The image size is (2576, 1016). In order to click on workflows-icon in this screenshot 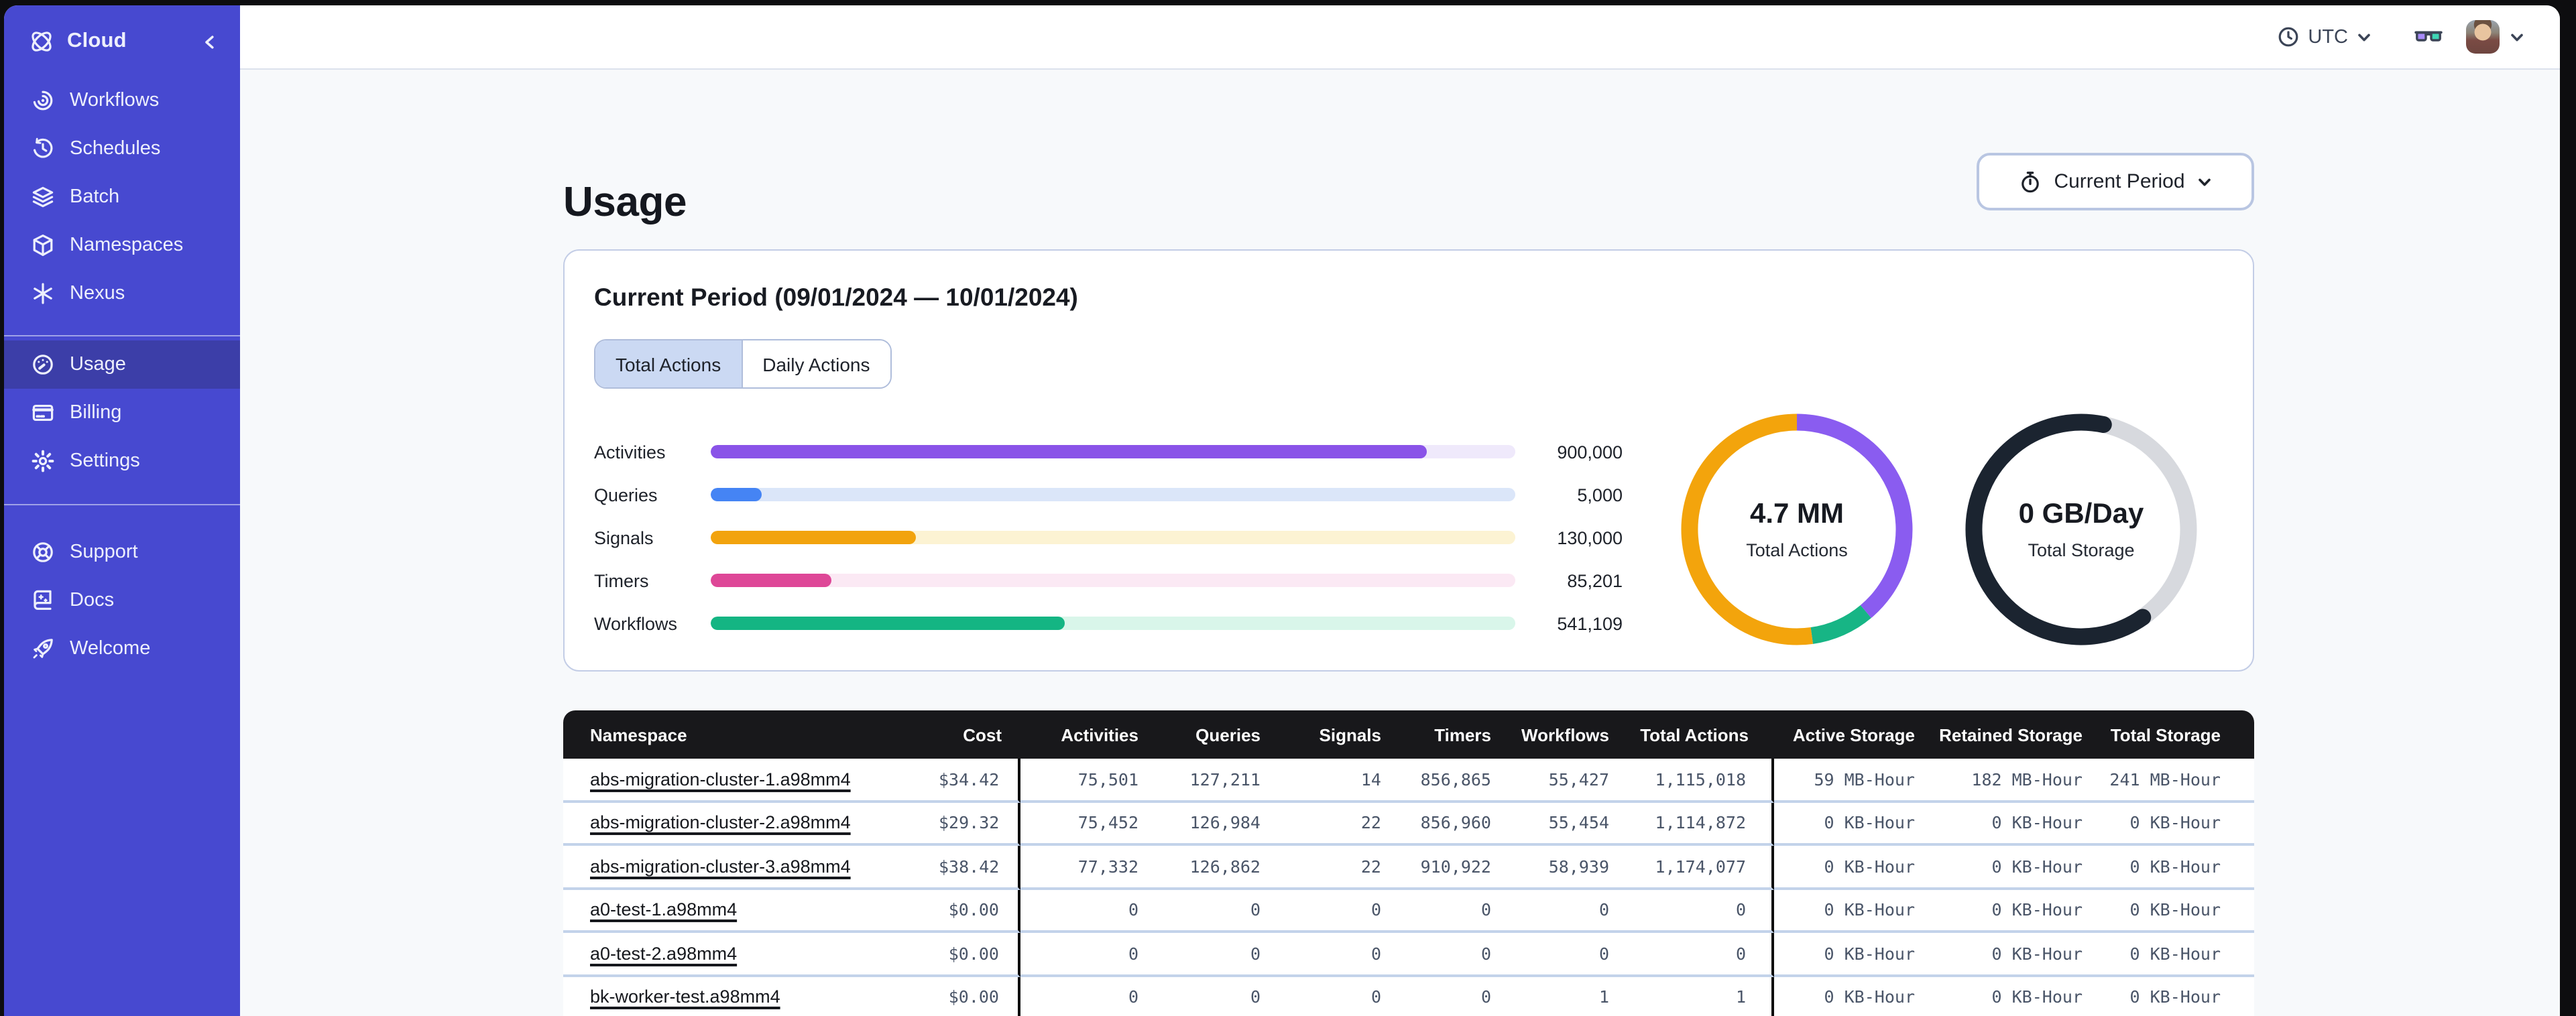, I will do `click(43, 101)`.